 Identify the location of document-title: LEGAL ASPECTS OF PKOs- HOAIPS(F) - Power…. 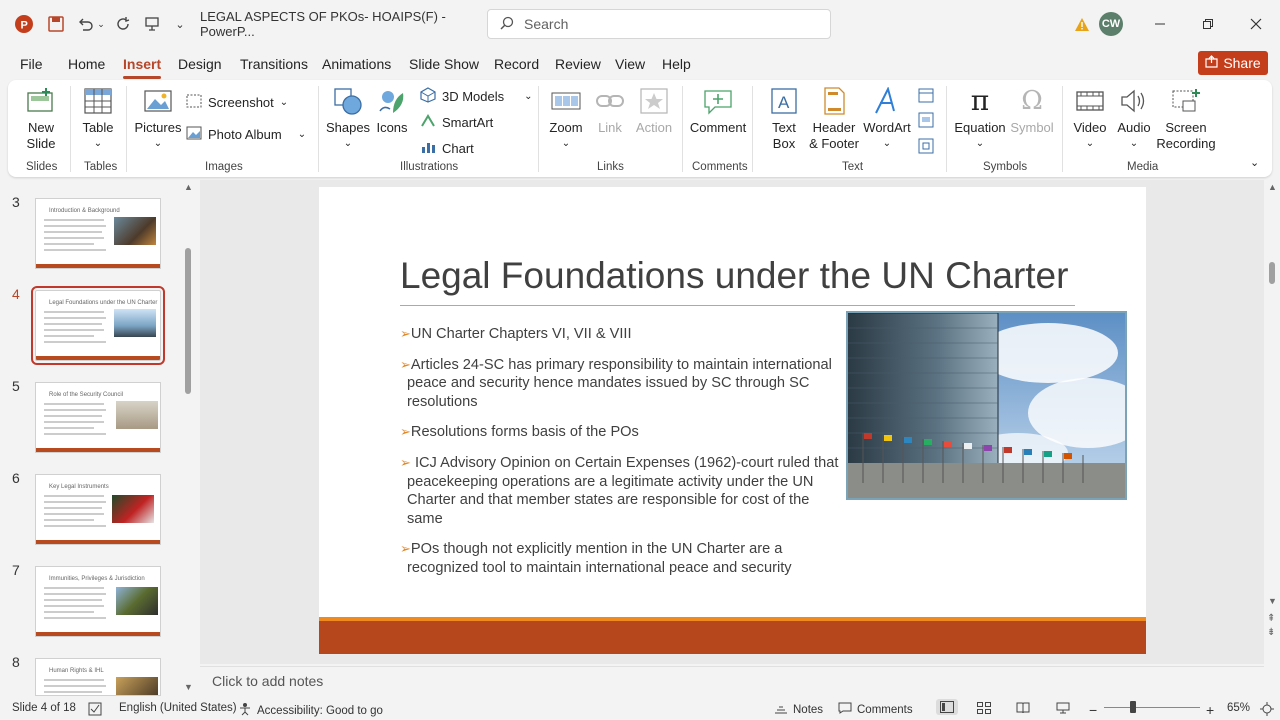
(335, 24).